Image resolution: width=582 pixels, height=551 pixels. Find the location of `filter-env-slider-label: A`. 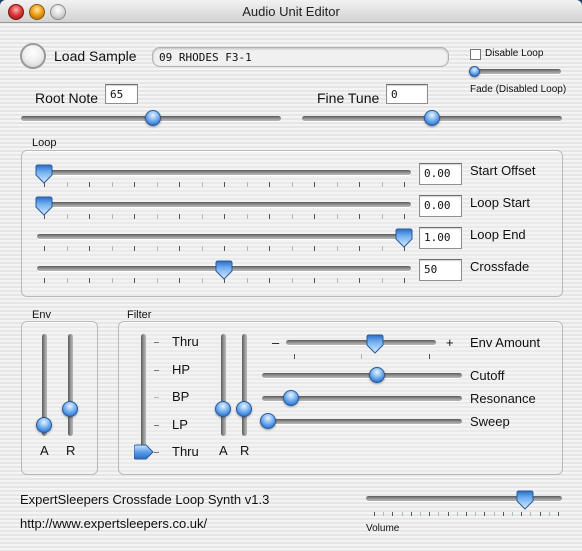

filter-env-slider-label: A is located at coordinates (223, 450).